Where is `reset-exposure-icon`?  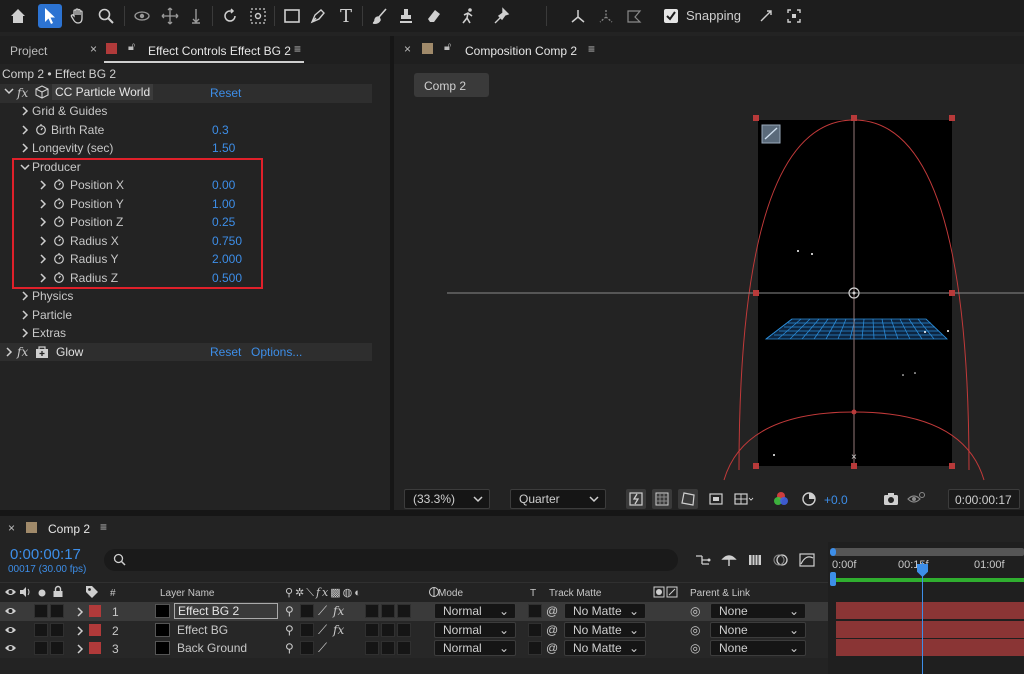
reset-exposure-icon is located at coordinates (809, 499).